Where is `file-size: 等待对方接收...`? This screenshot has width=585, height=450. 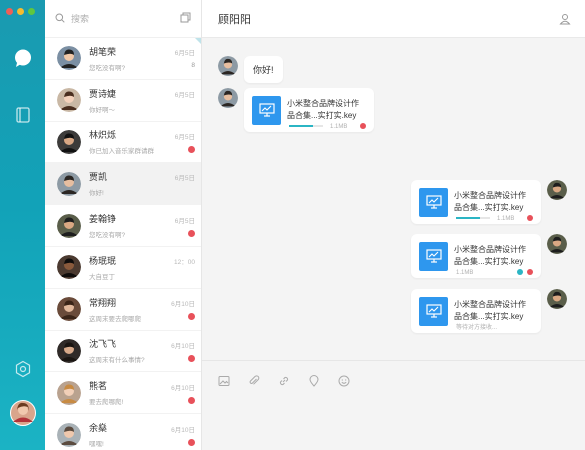
file-size: 等待对方接收... is located at coordinates (477, 328).